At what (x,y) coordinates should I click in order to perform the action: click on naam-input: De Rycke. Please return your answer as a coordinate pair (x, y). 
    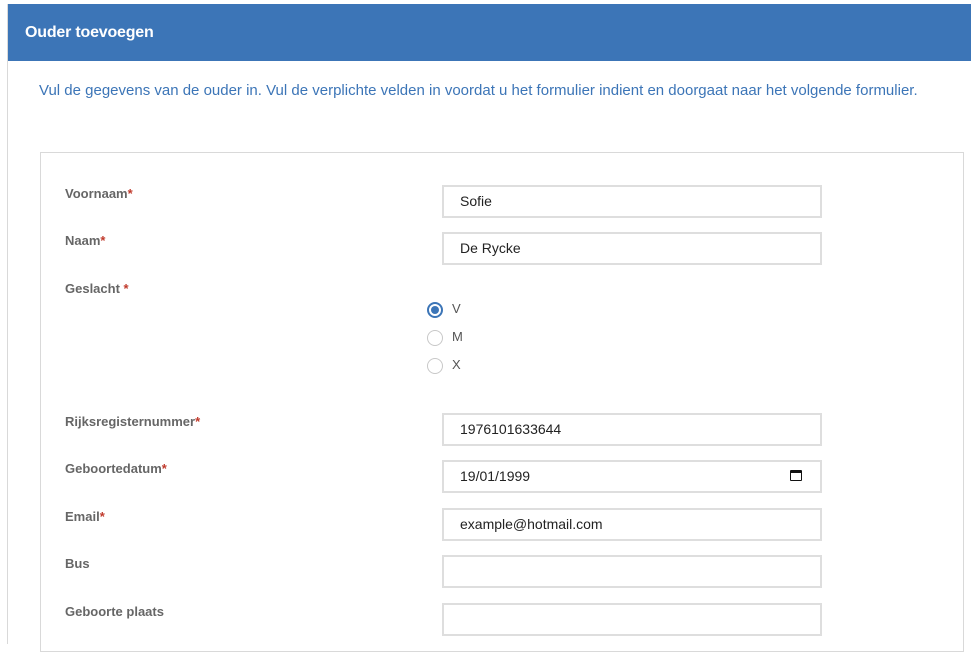
    Looking at the image, I should click on (632, 248).